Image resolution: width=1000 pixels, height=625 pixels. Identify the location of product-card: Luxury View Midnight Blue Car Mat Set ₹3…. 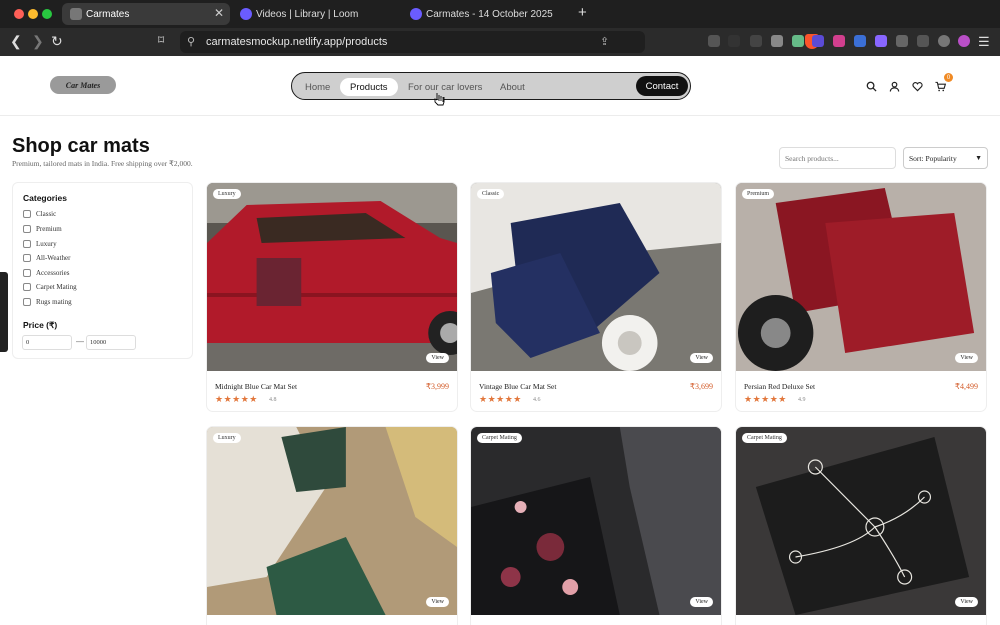
(332, 297).